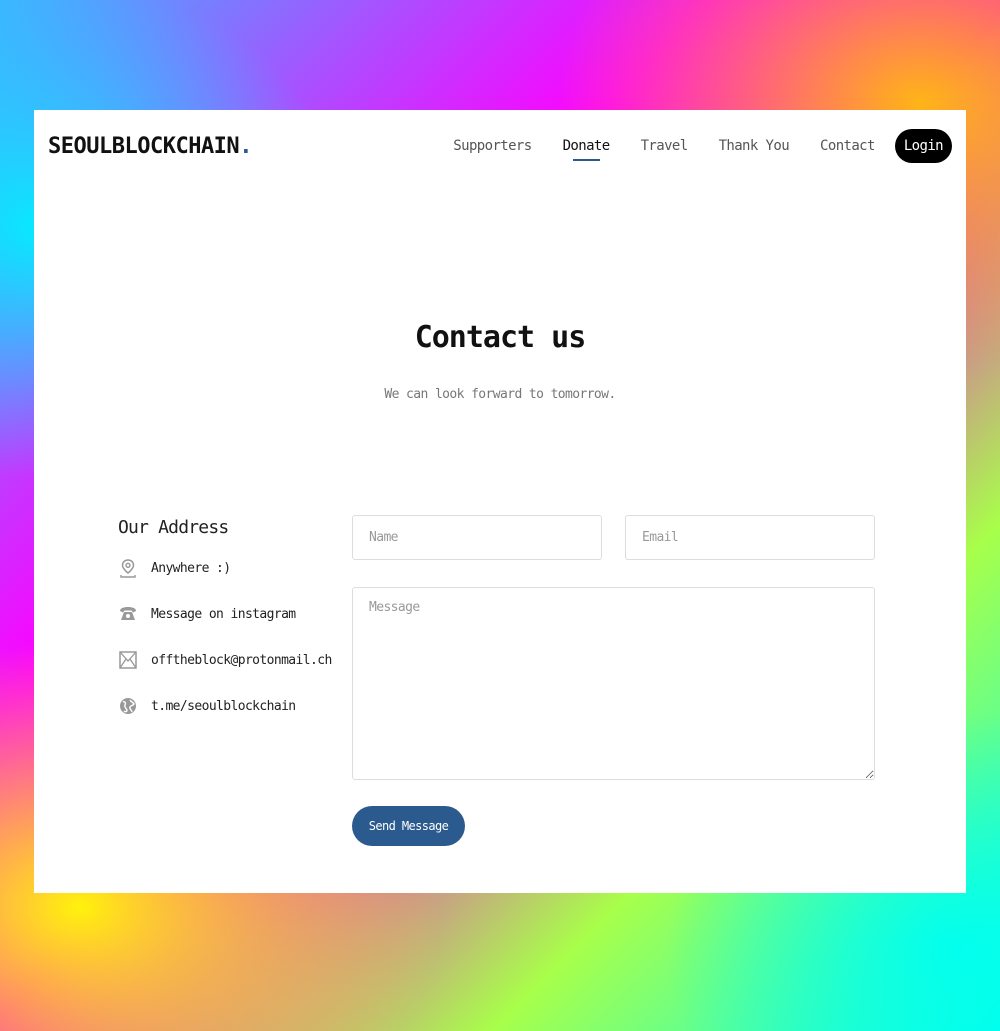 The height and width of the screenshot is (1031, 1000). What do you see at coordinates (665, 146) in the screenshot?
I see `nav-item-travel: Travel` at bounding box center [665, 146].